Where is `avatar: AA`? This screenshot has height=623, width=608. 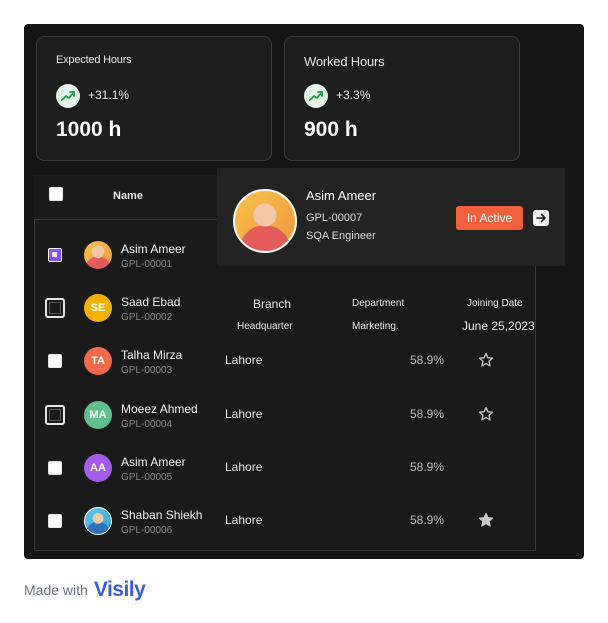 avatar: AA is located at coordinates (98, 468).